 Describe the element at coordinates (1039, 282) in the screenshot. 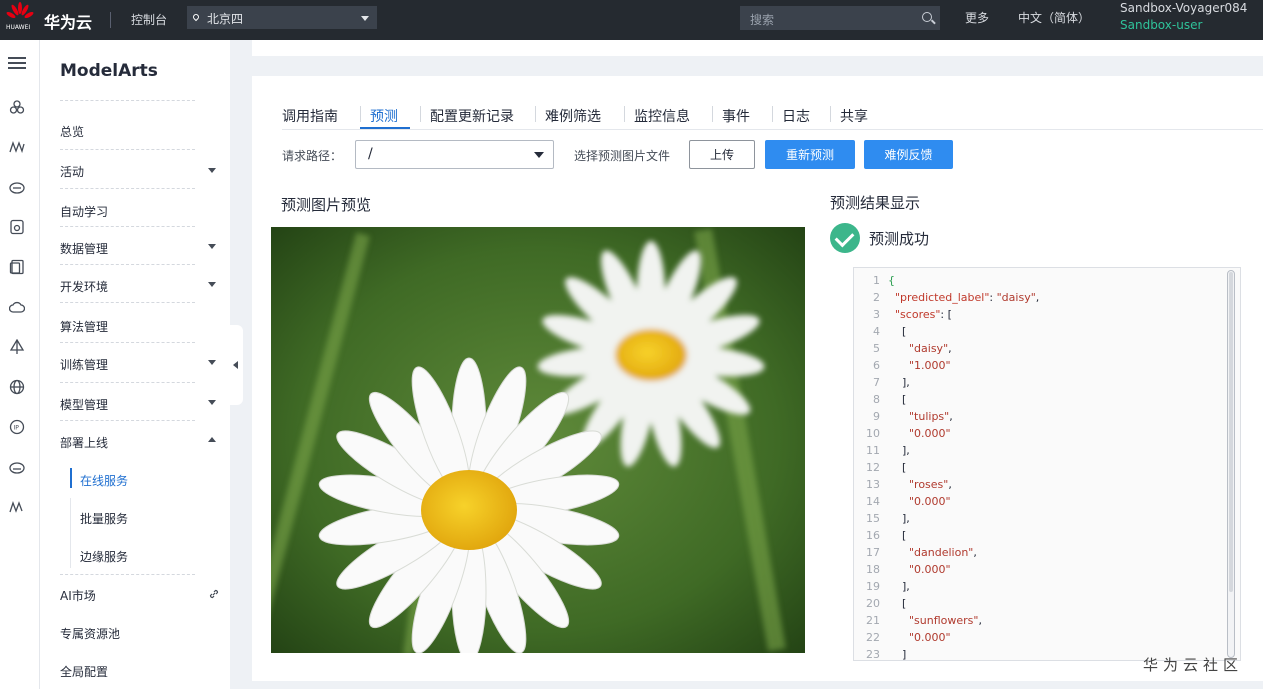

I see `code-line: 1{` at that location.